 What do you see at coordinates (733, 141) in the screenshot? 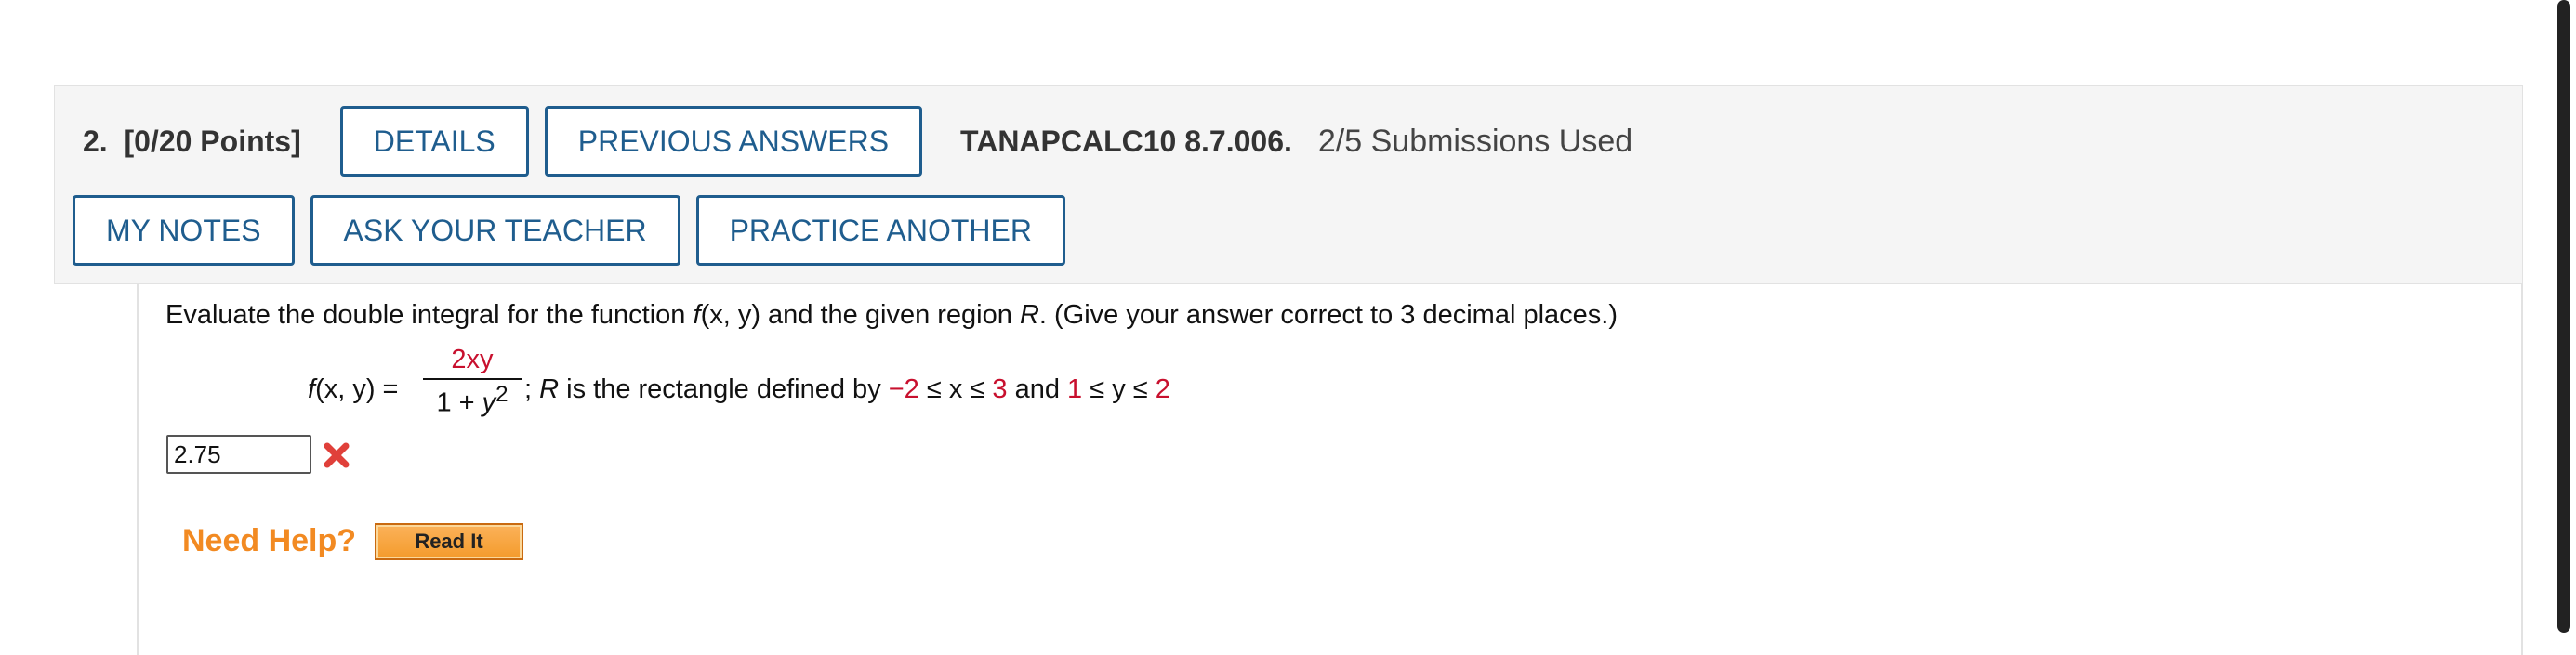
I see `previous-answers-button: PREVIOUS ANSWERS` at bounding box center [733, 141].